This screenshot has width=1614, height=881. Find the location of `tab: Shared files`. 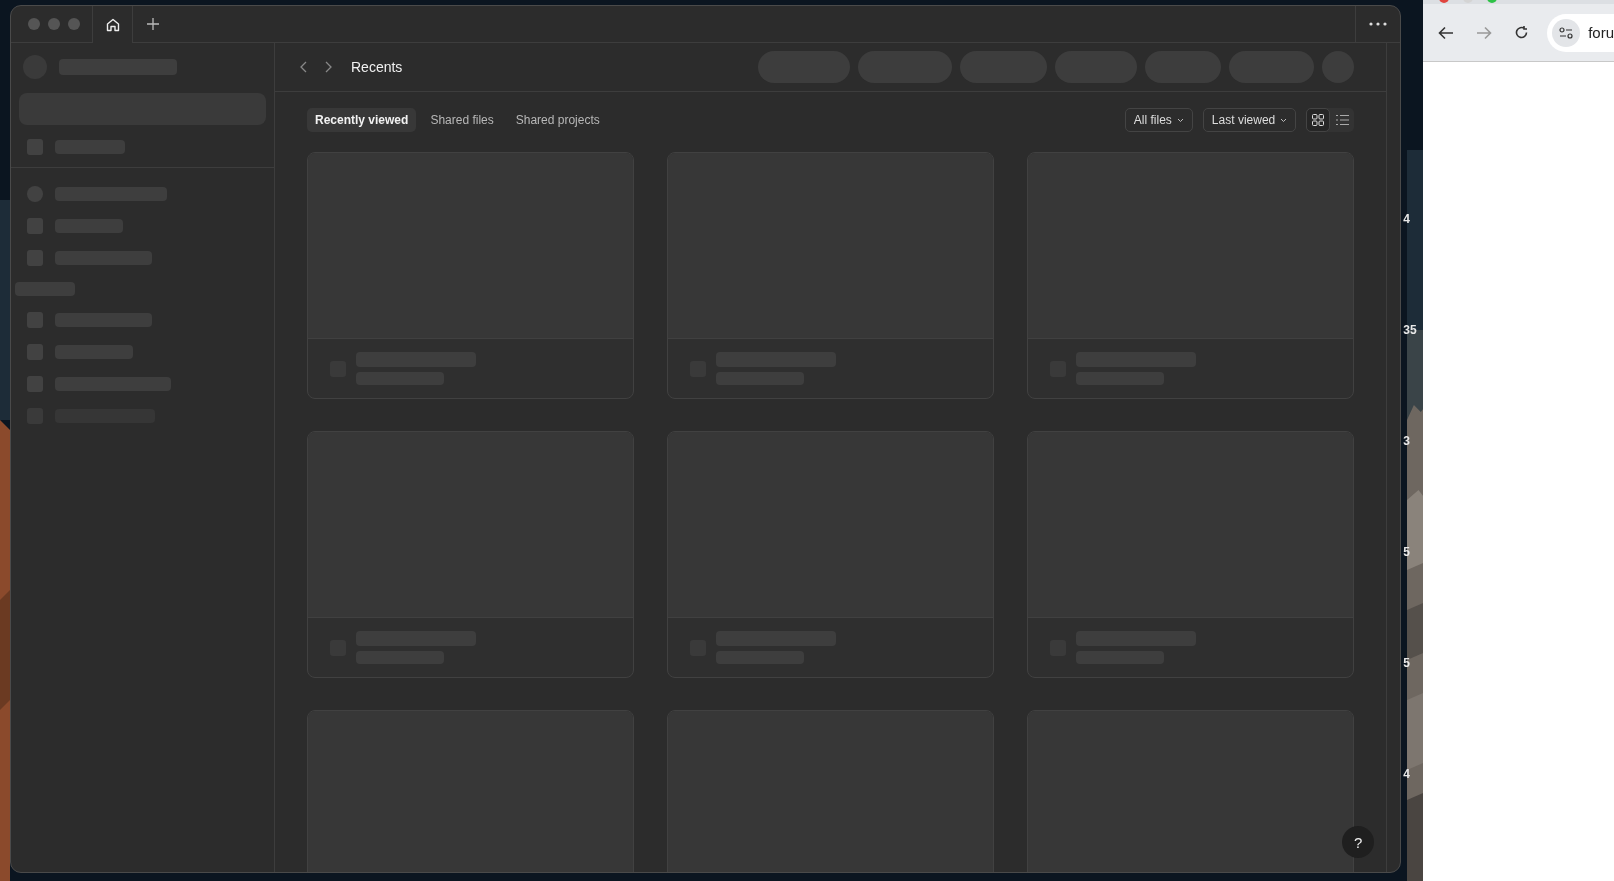

tab: Shared files is located at coordinates (462, 120).